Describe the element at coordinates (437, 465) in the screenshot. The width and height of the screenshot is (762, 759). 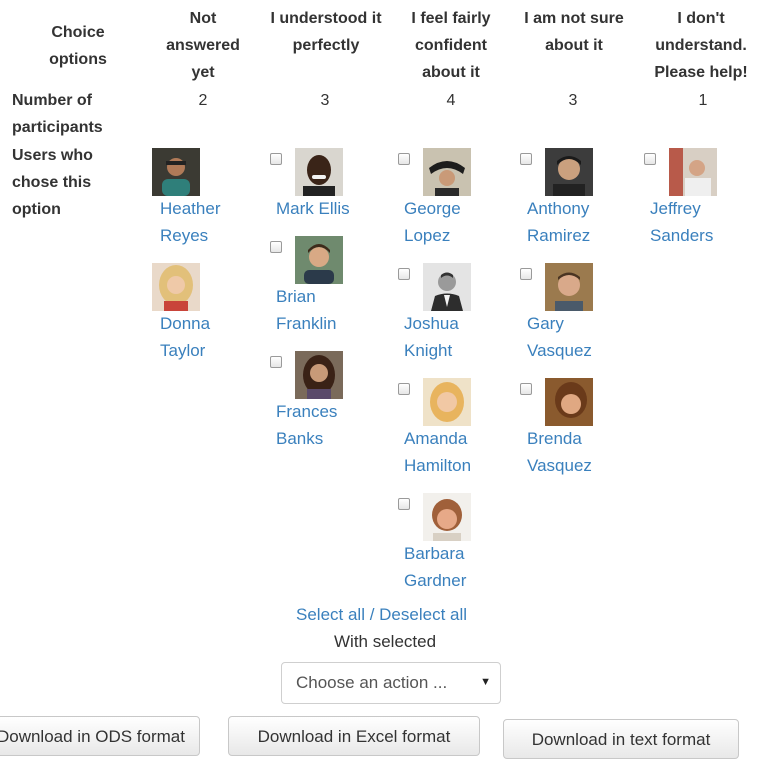
I see `user-last-name: Hamilton` at that location.